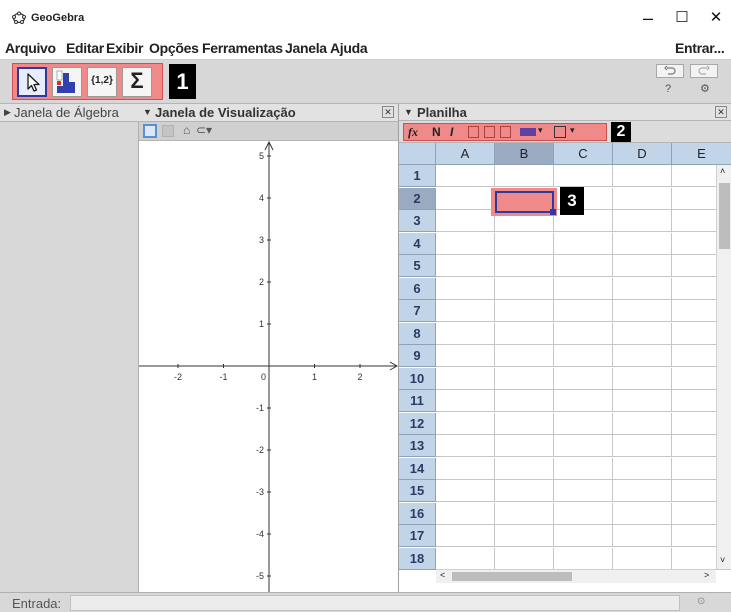 The height and width of the screenshot is (612, 731). Describe the element at coordinates (576, 576) in the screenshot. I see `horizontal-scrollbar: < >` at that location.